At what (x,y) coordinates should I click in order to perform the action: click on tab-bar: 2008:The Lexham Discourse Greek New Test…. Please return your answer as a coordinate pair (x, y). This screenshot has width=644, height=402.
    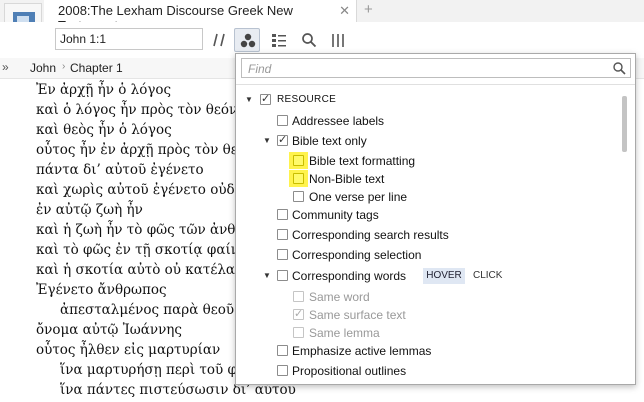
    Looking at the image, I should click on (322, 16).